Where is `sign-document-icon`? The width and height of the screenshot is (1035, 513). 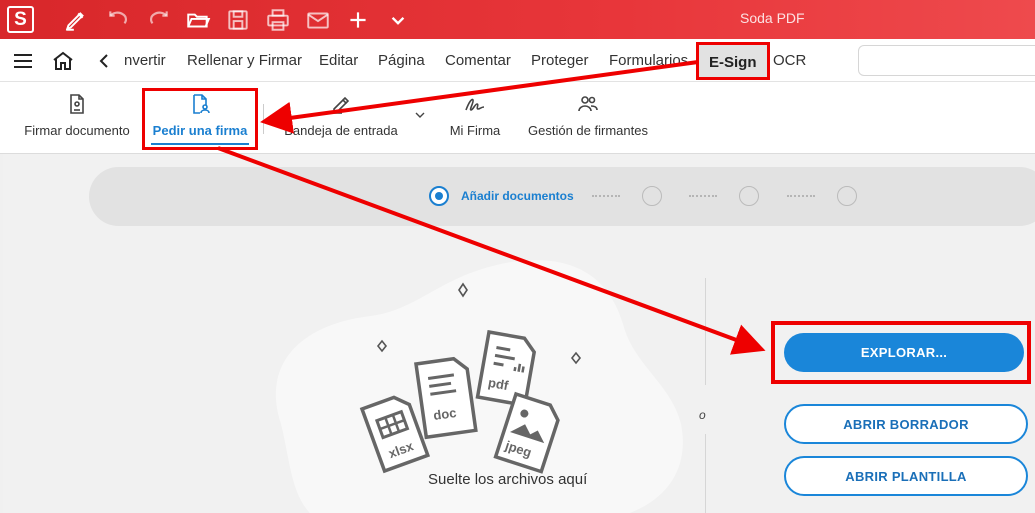
sign-document-icon is located at coordinates (77, 104).